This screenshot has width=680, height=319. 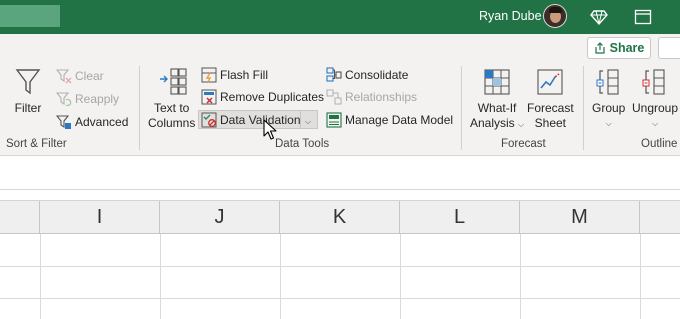 I want to click on share-button: Share, so click(x=619, y=48).